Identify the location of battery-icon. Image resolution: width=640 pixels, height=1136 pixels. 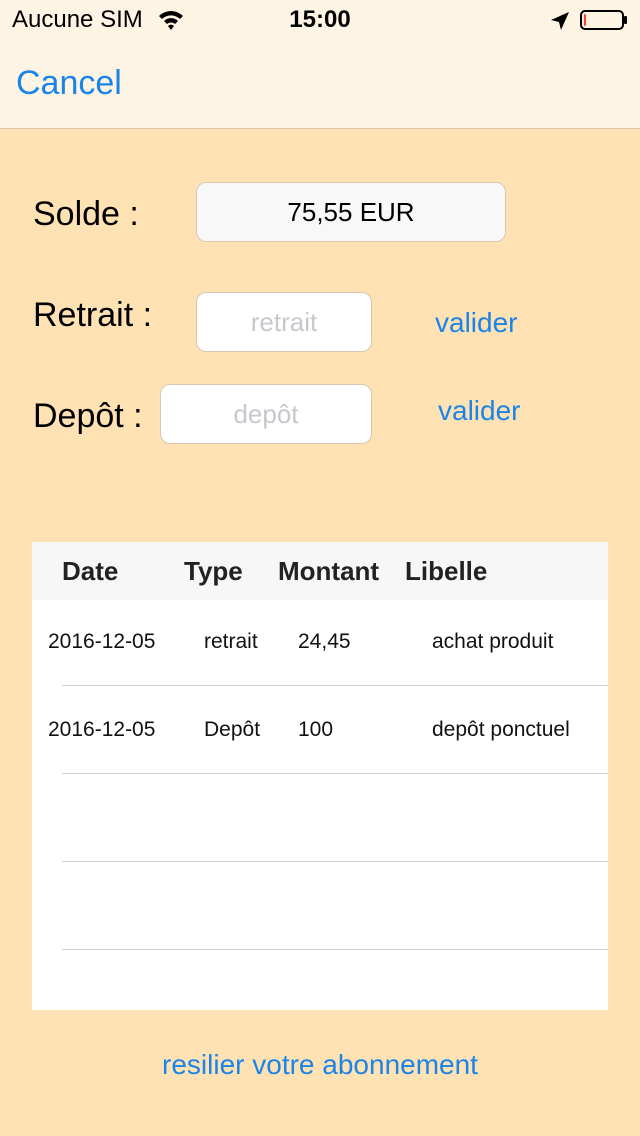
(603, 20).